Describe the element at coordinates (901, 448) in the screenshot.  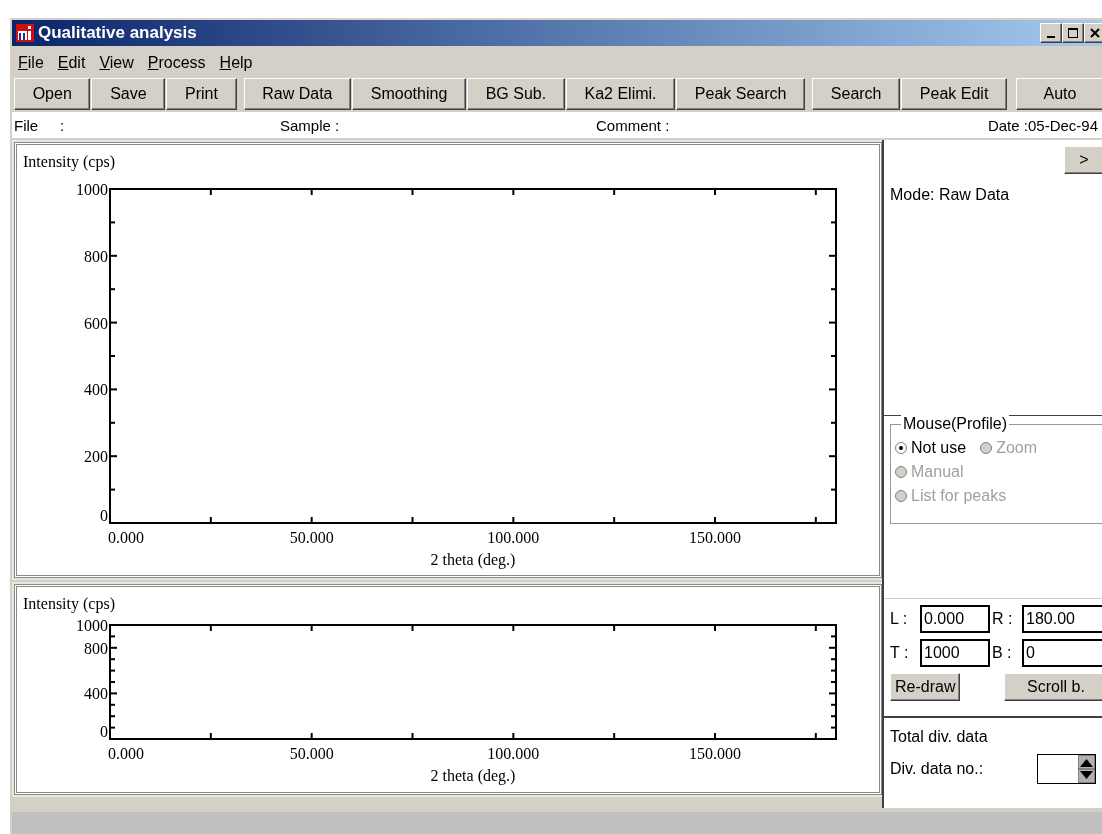
I see `radio-button` at that location.